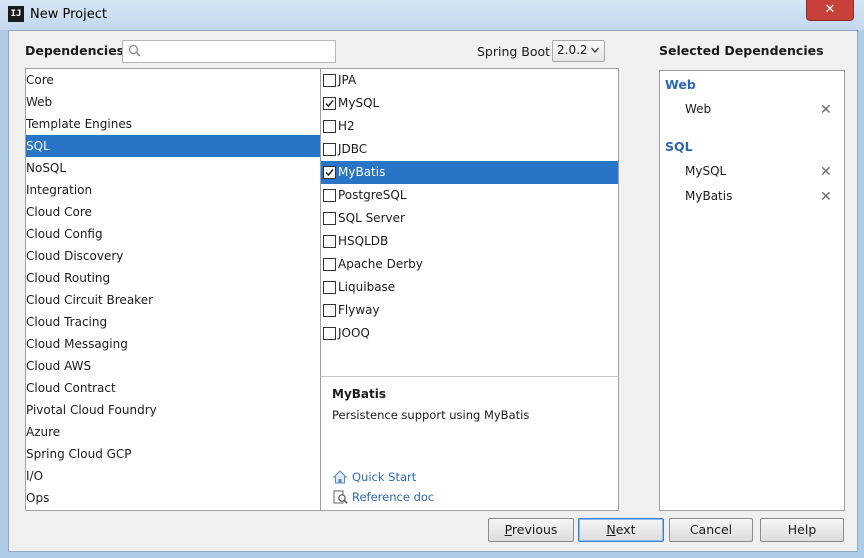 The height and width of the screenshot is (558, 864). Describe the element at coordinates (173, 322) in the screenshot. I see `category-item: Cloud Tracing` at that location.